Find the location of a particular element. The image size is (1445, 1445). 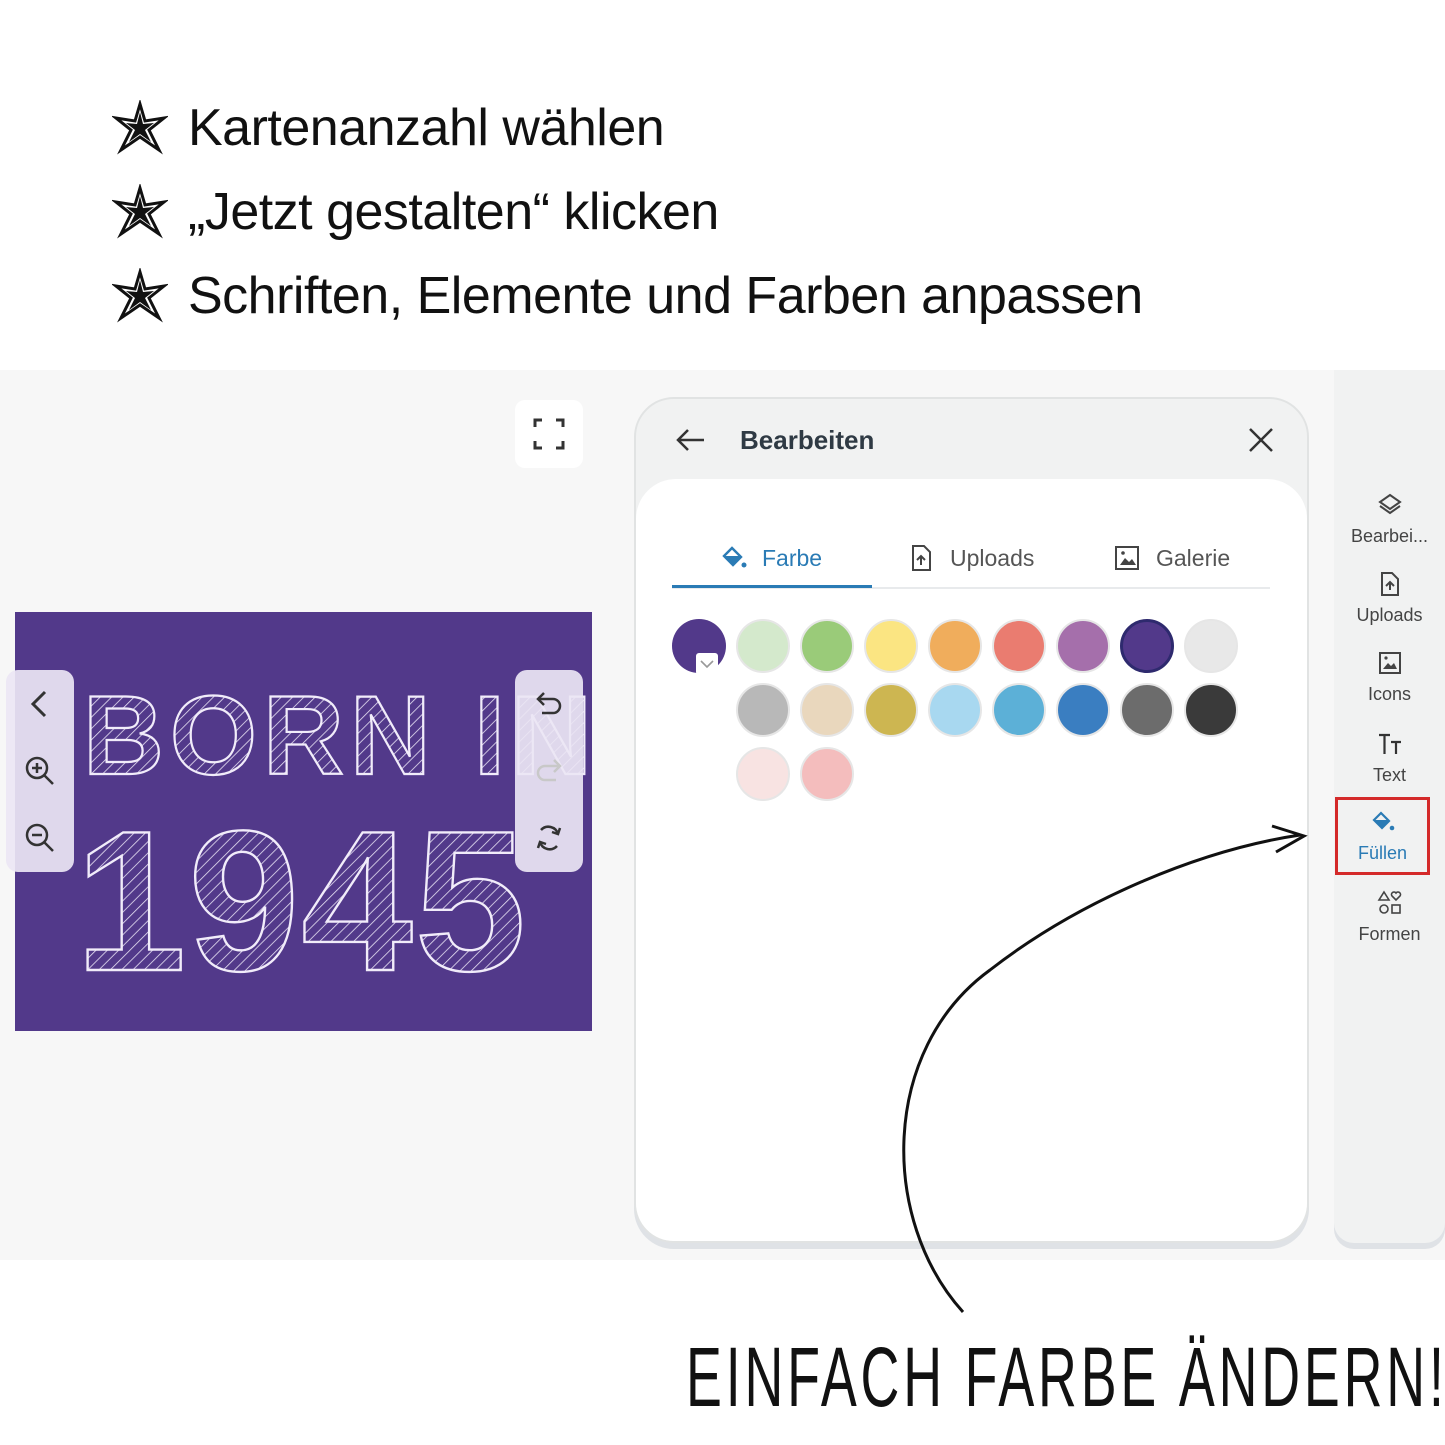

shapes-icon is located at coordinates (1389, 901).